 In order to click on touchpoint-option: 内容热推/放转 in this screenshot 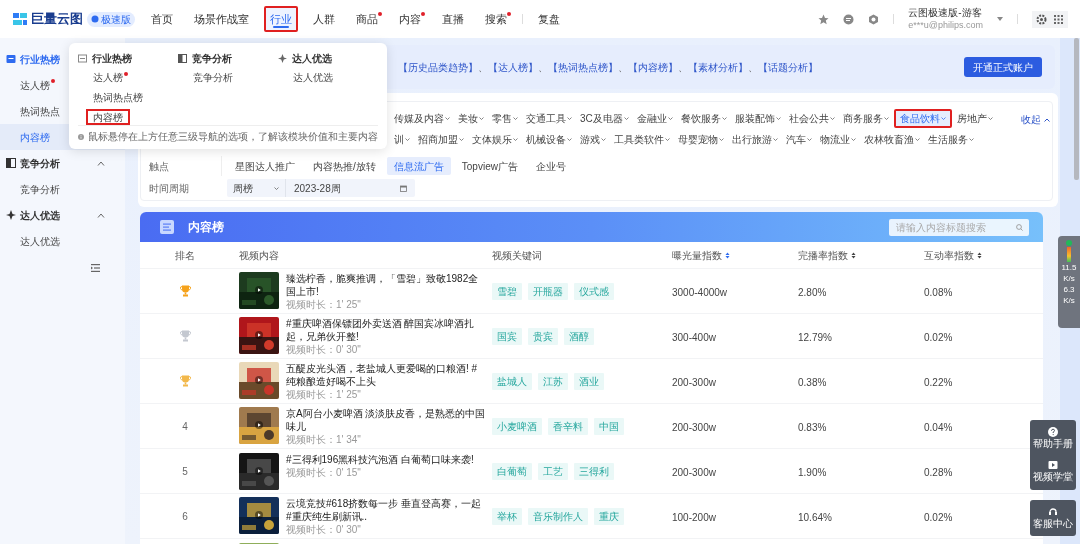, I will do `click(344, 166)`.